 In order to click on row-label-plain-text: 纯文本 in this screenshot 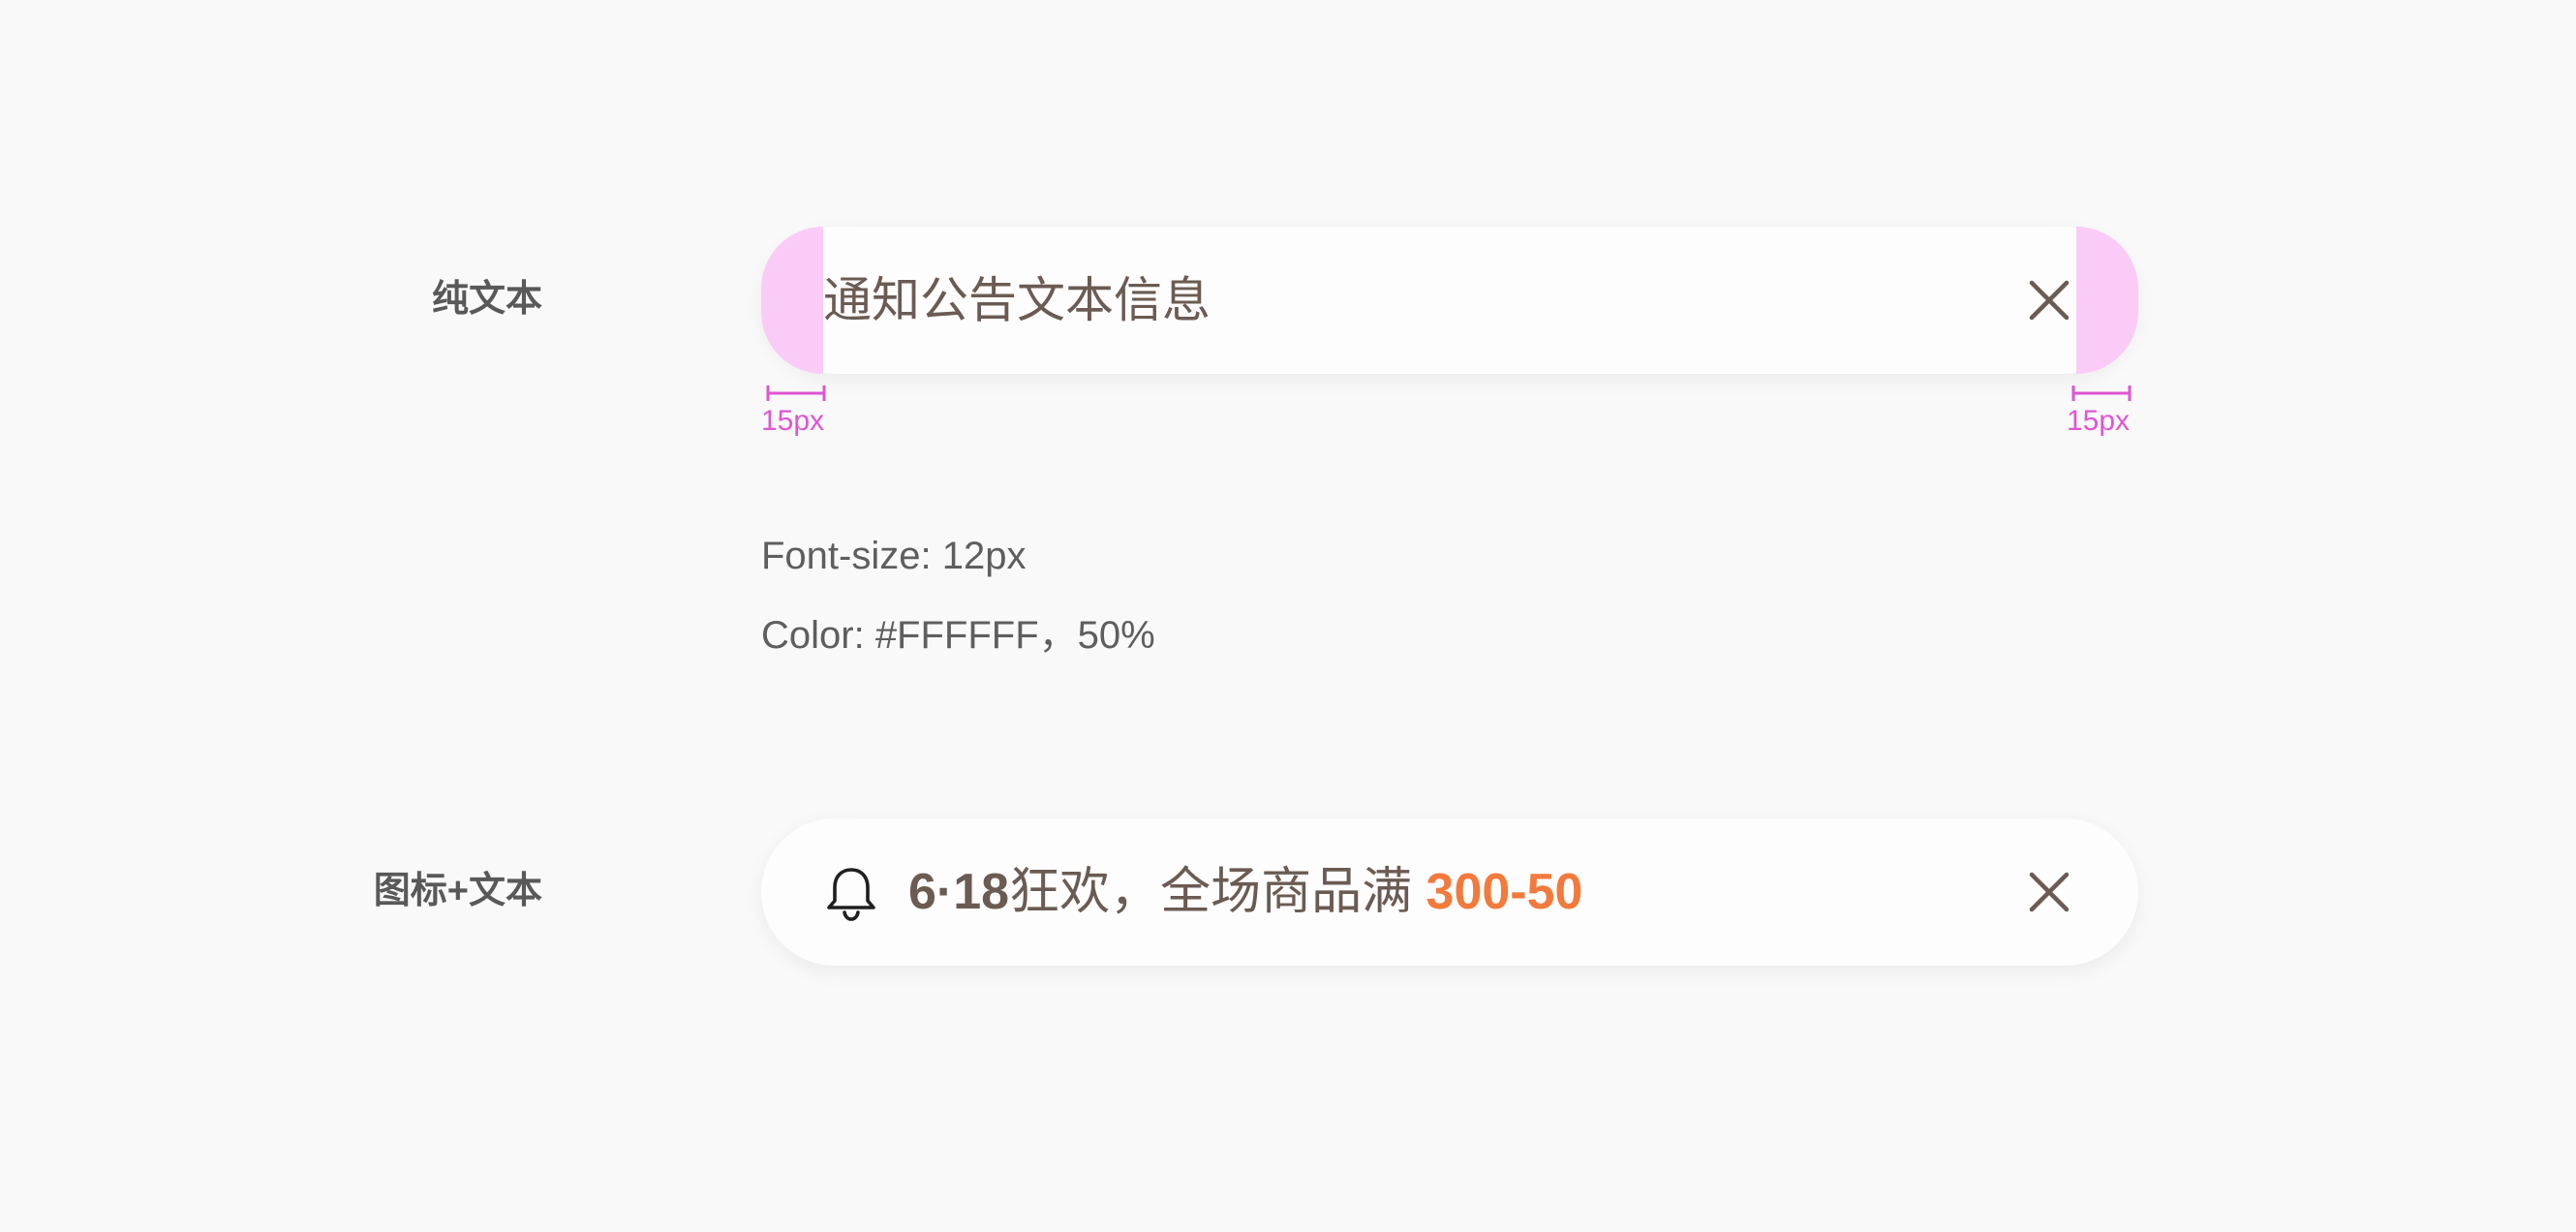, I will do `click(486, 300)`.